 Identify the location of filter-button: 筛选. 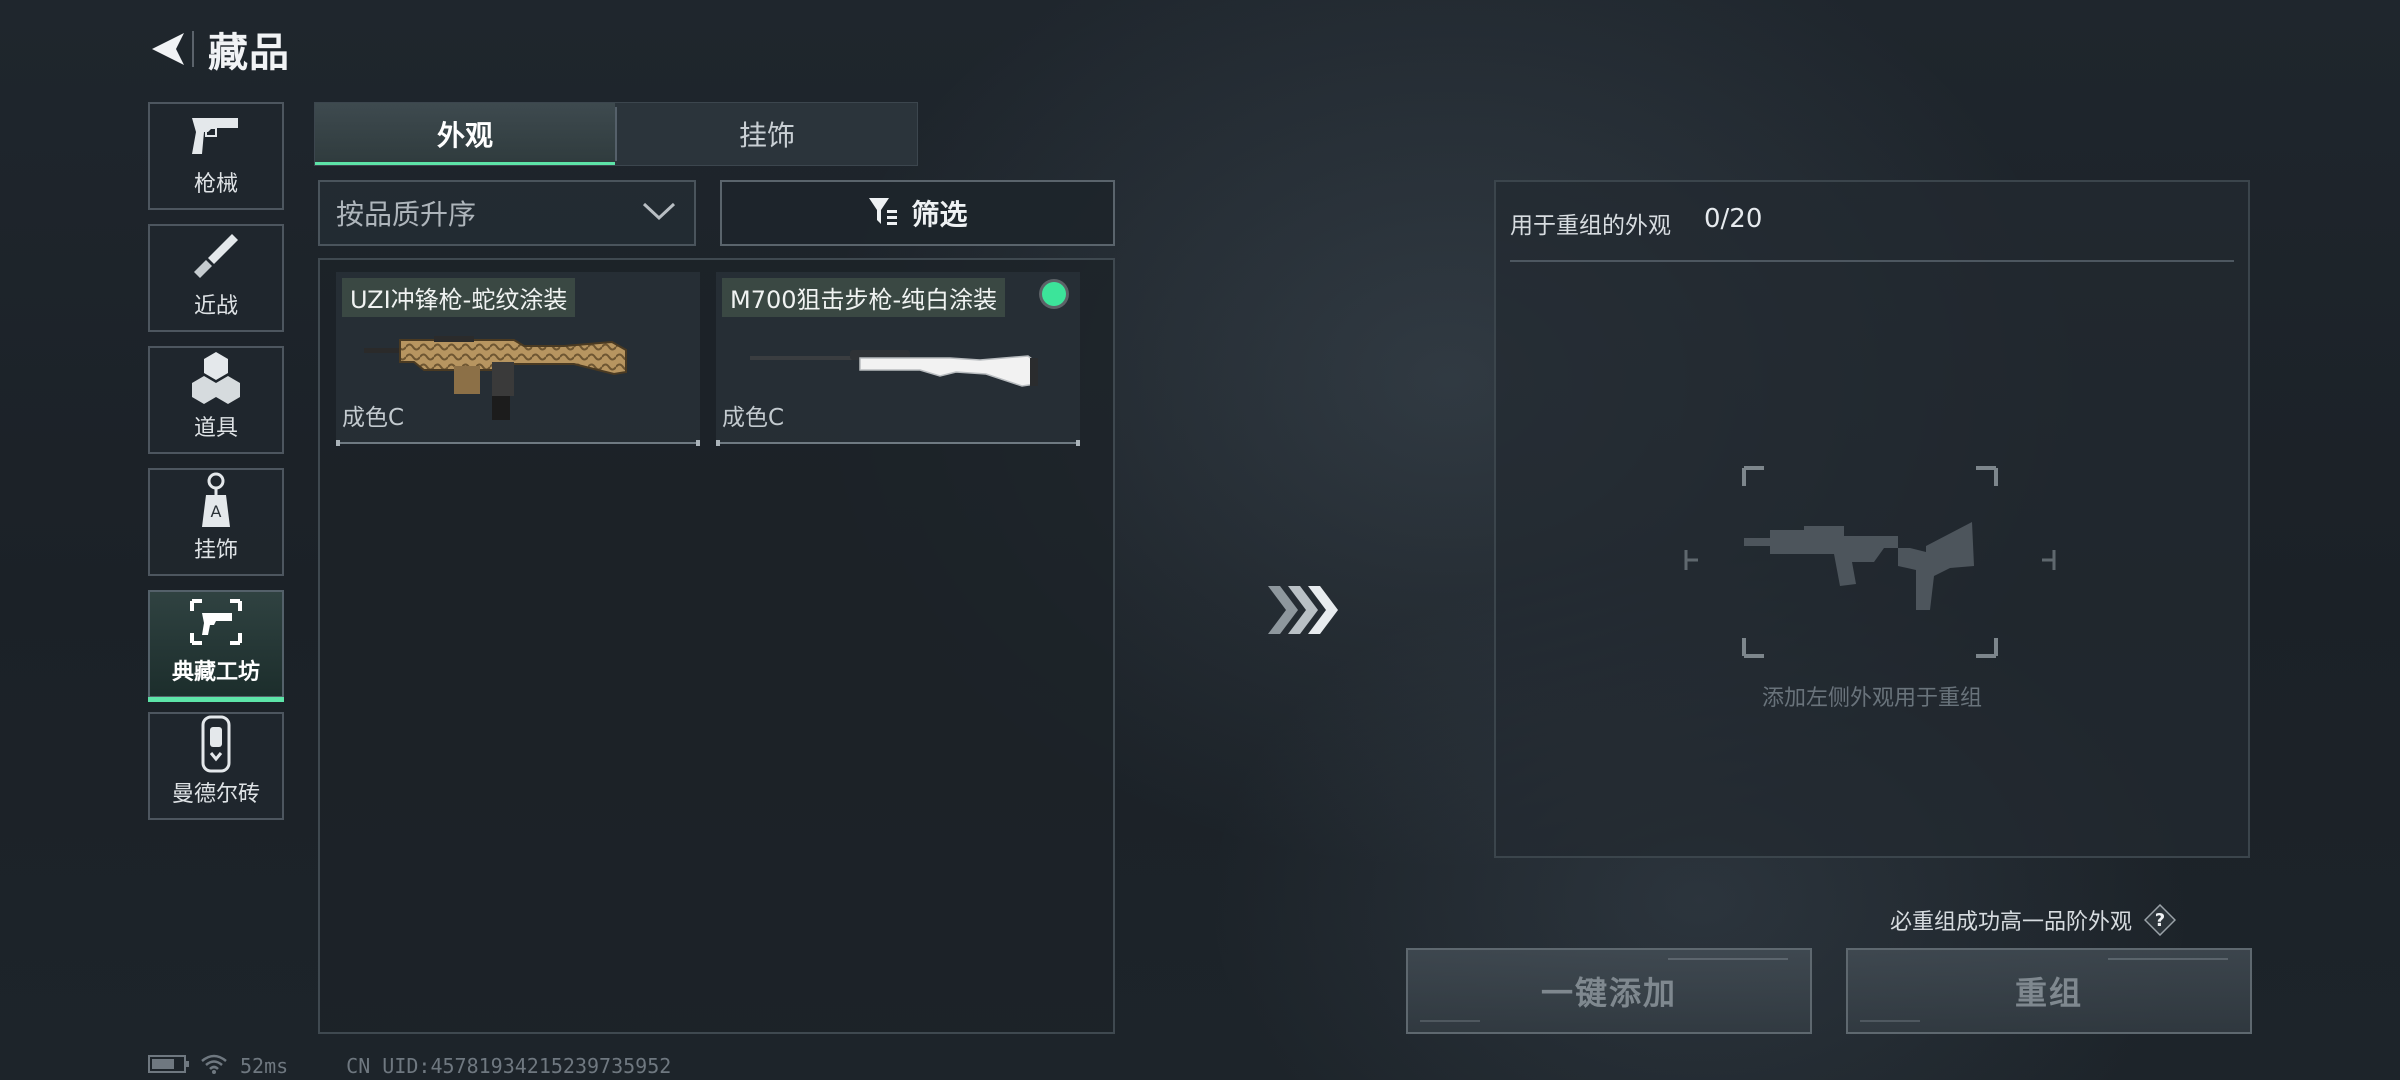
(917, 213).